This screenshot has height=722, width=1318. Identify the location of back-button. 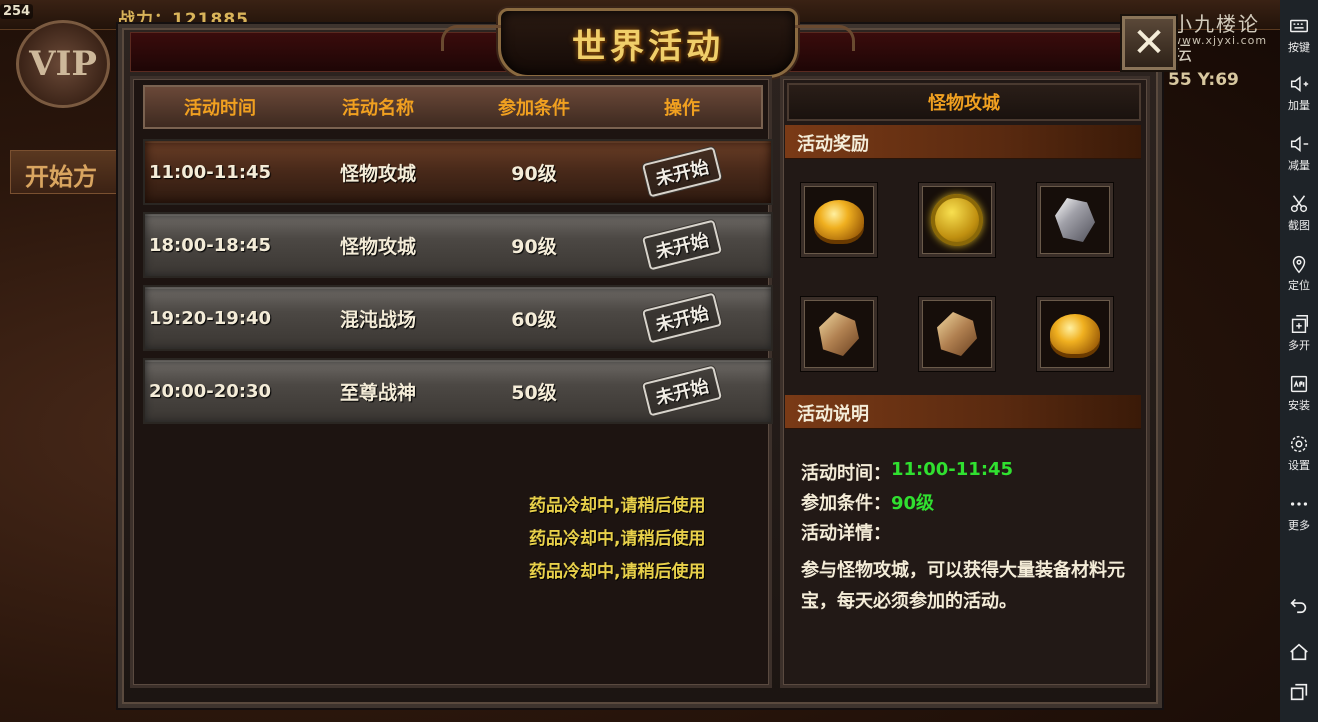
(1299, 604).